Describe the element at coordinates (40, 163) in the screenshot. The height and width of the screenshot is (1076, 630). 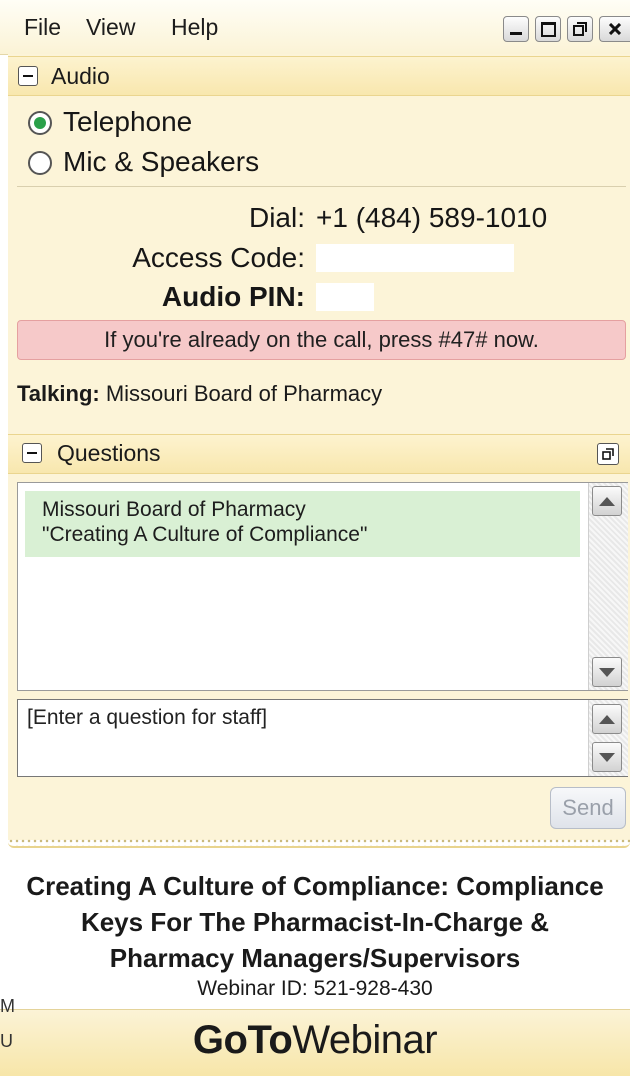
I see `radio-mic-speakers` at that location.